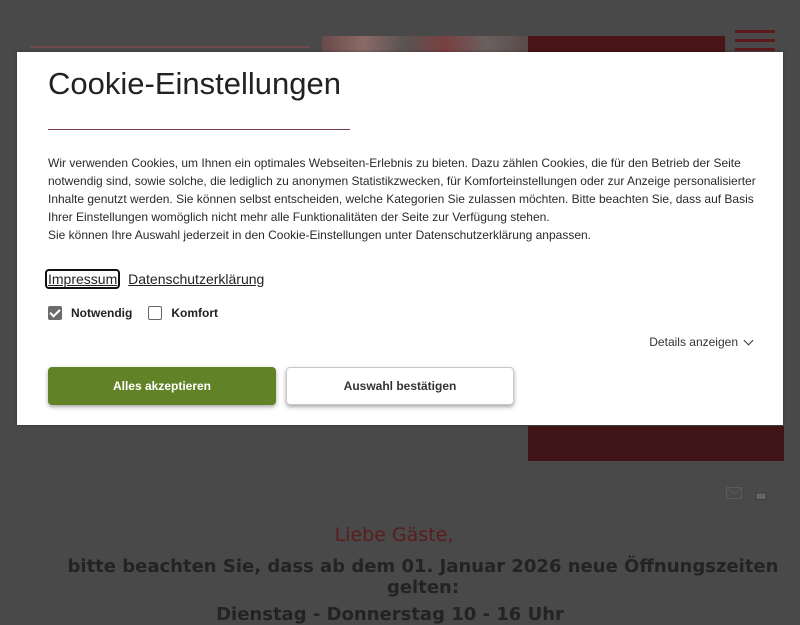 This screenshot has height=625, width=800. I want to click on title-divider, so click(199, 129).